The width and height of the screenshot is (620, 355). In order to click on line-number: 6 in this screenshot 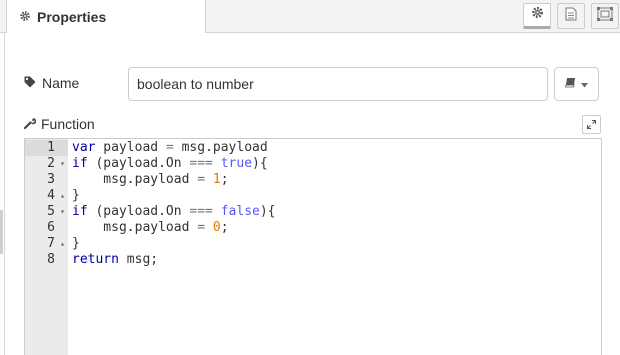, I will do `click(46, 228)`.